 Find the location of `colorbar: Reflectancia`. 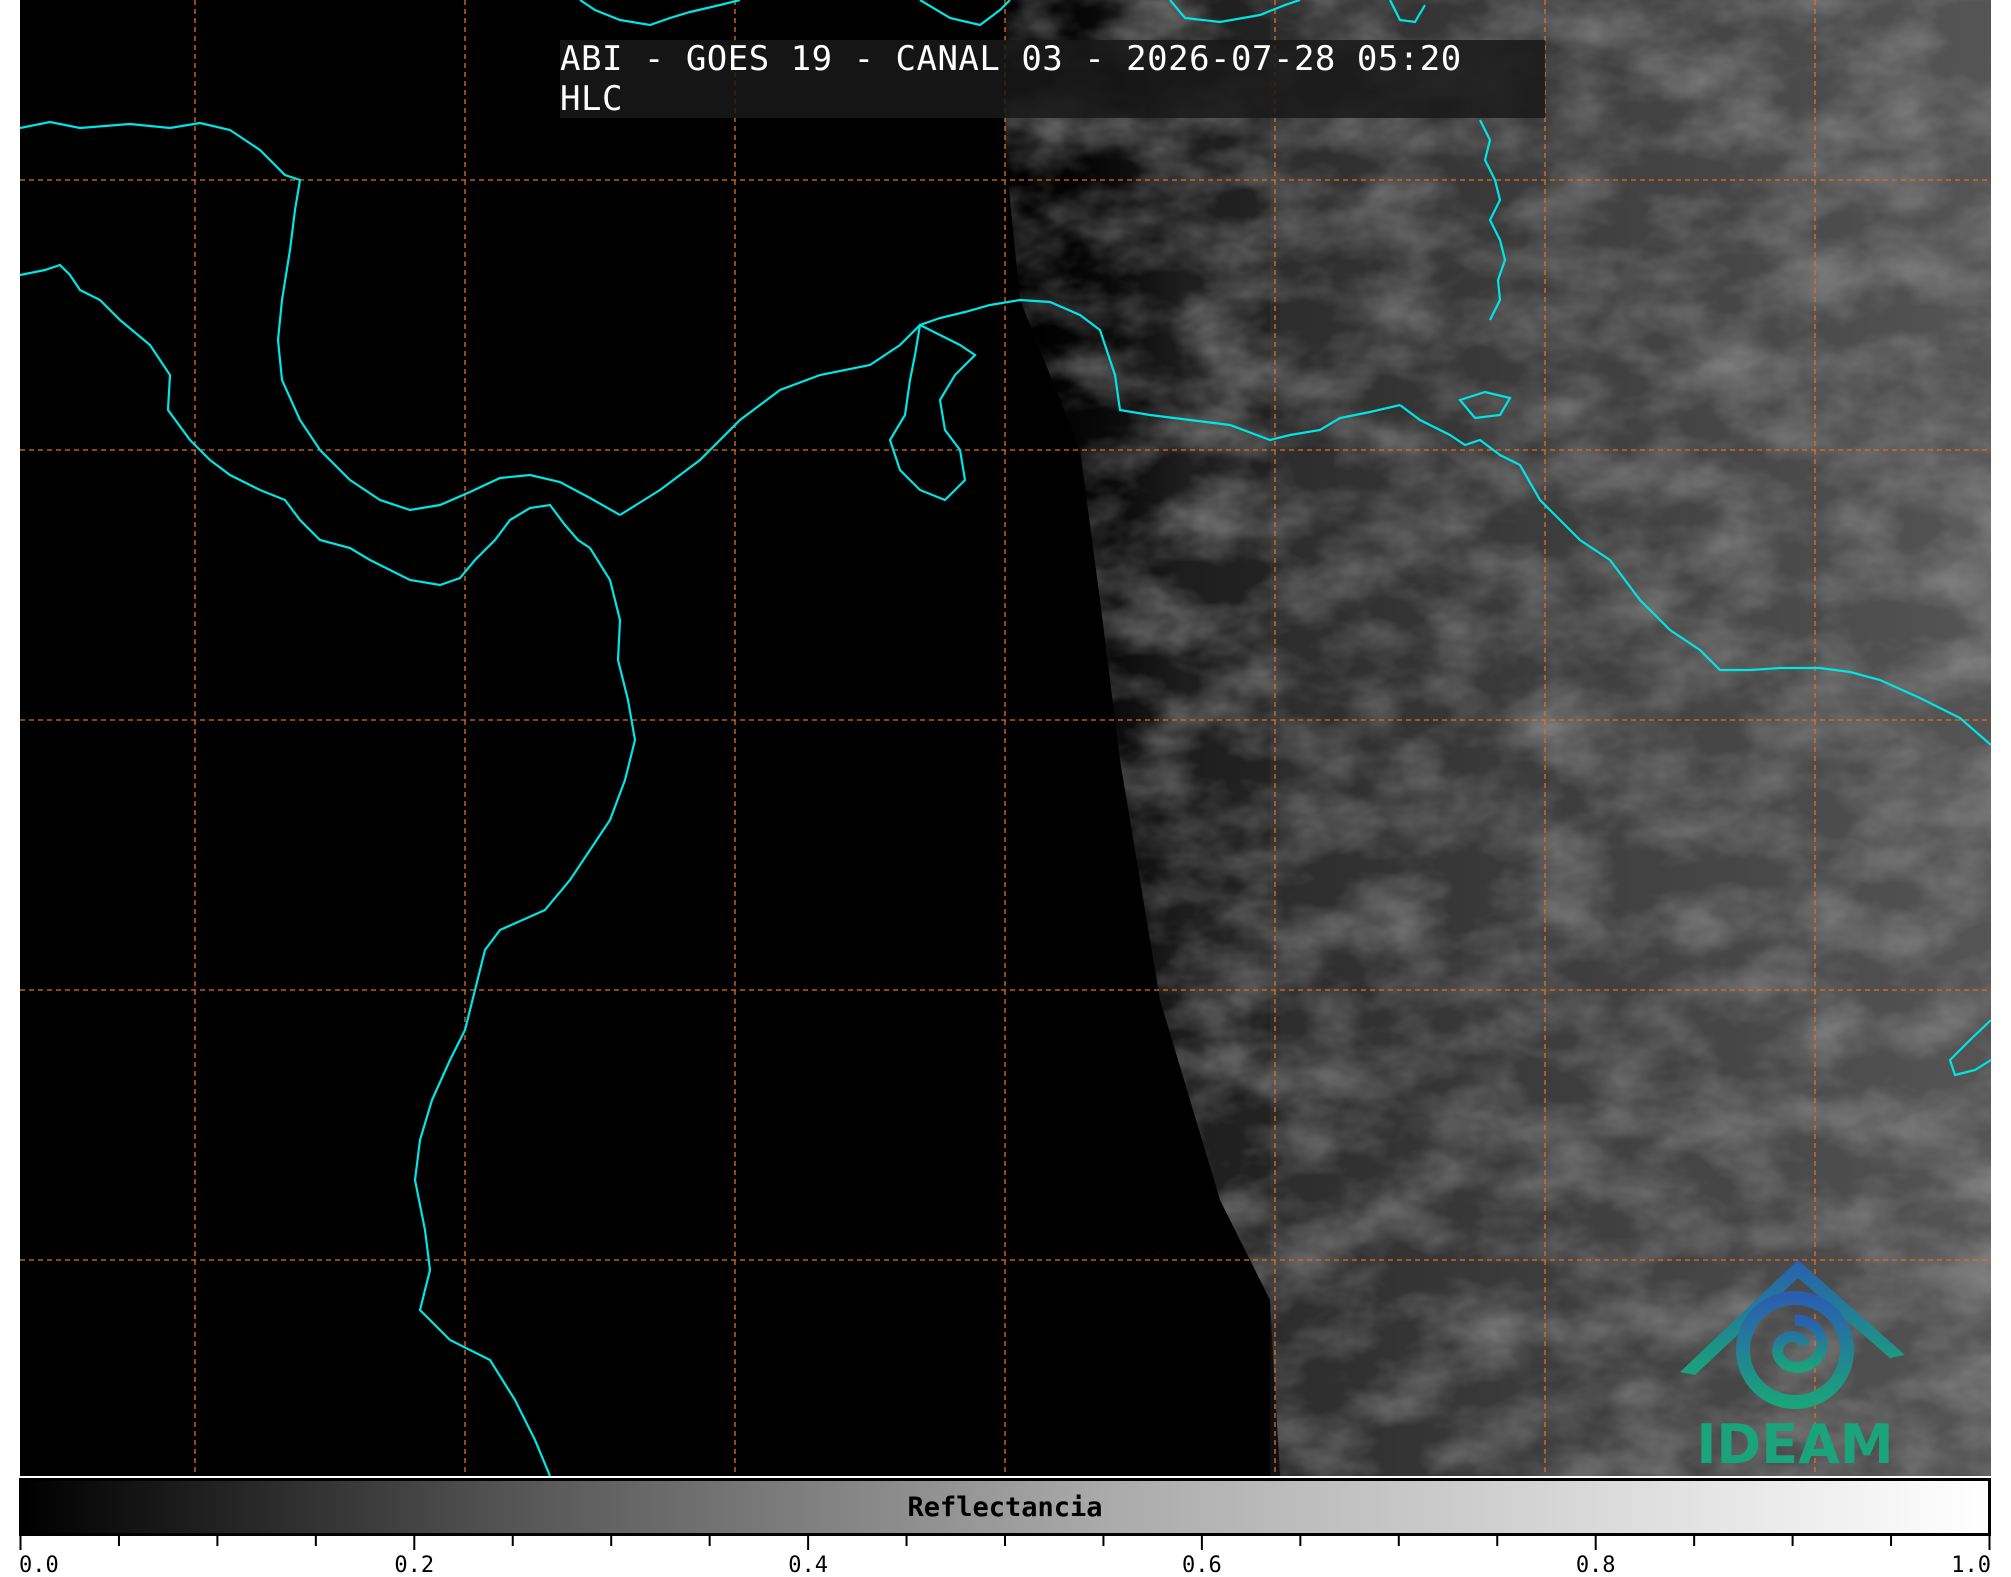

colorbar: Reflectancia is located at coordinates (1005, 1507).